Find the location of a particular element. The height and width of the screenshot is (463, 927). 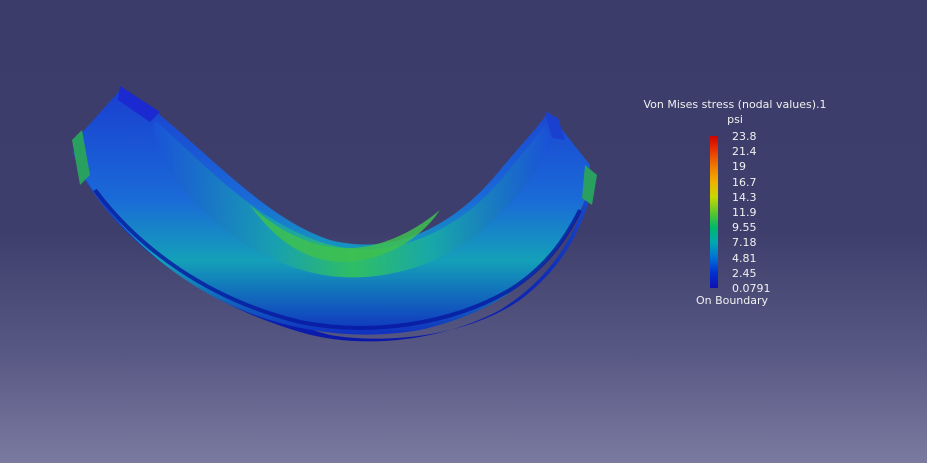

legend-footer: On Boundary is located at coordinates (732, 300).